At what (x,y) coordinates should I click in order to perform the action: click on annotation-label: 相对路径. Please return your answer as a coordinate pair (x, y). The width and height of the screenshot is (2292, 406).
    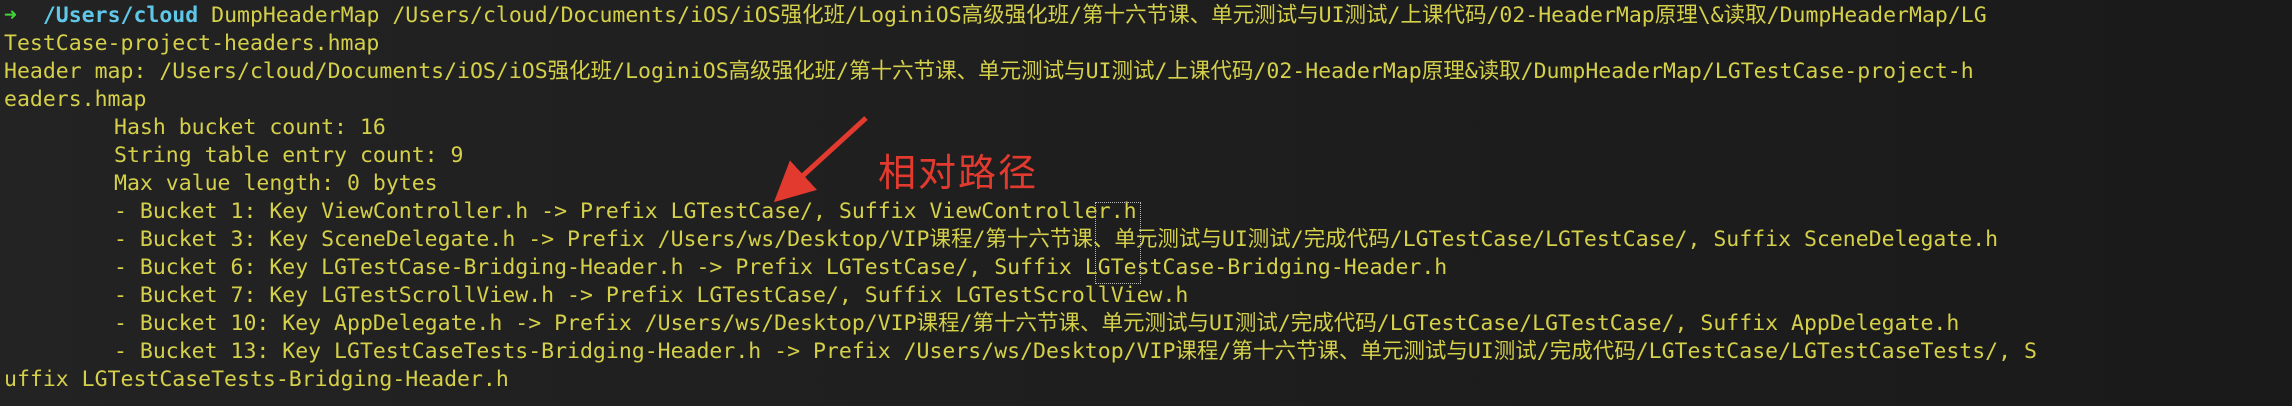
    Looking at the image, I should click on (958, 173).